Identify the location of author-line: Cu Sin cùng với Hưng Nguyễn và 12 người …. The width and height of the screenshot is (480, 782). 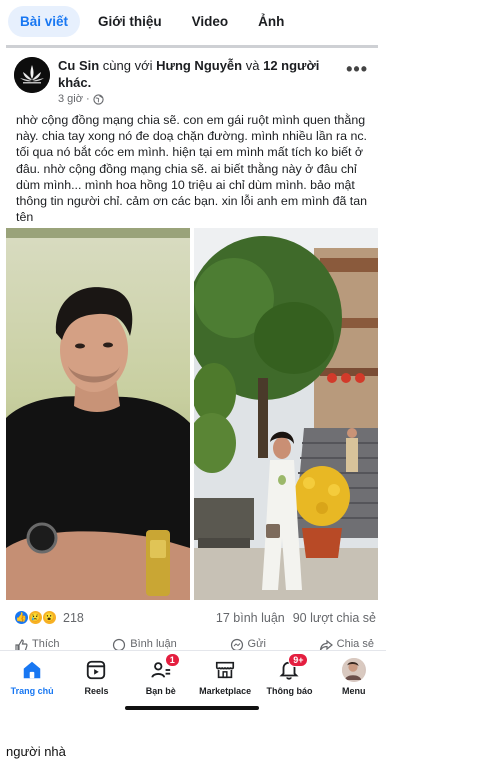
(193, 74).